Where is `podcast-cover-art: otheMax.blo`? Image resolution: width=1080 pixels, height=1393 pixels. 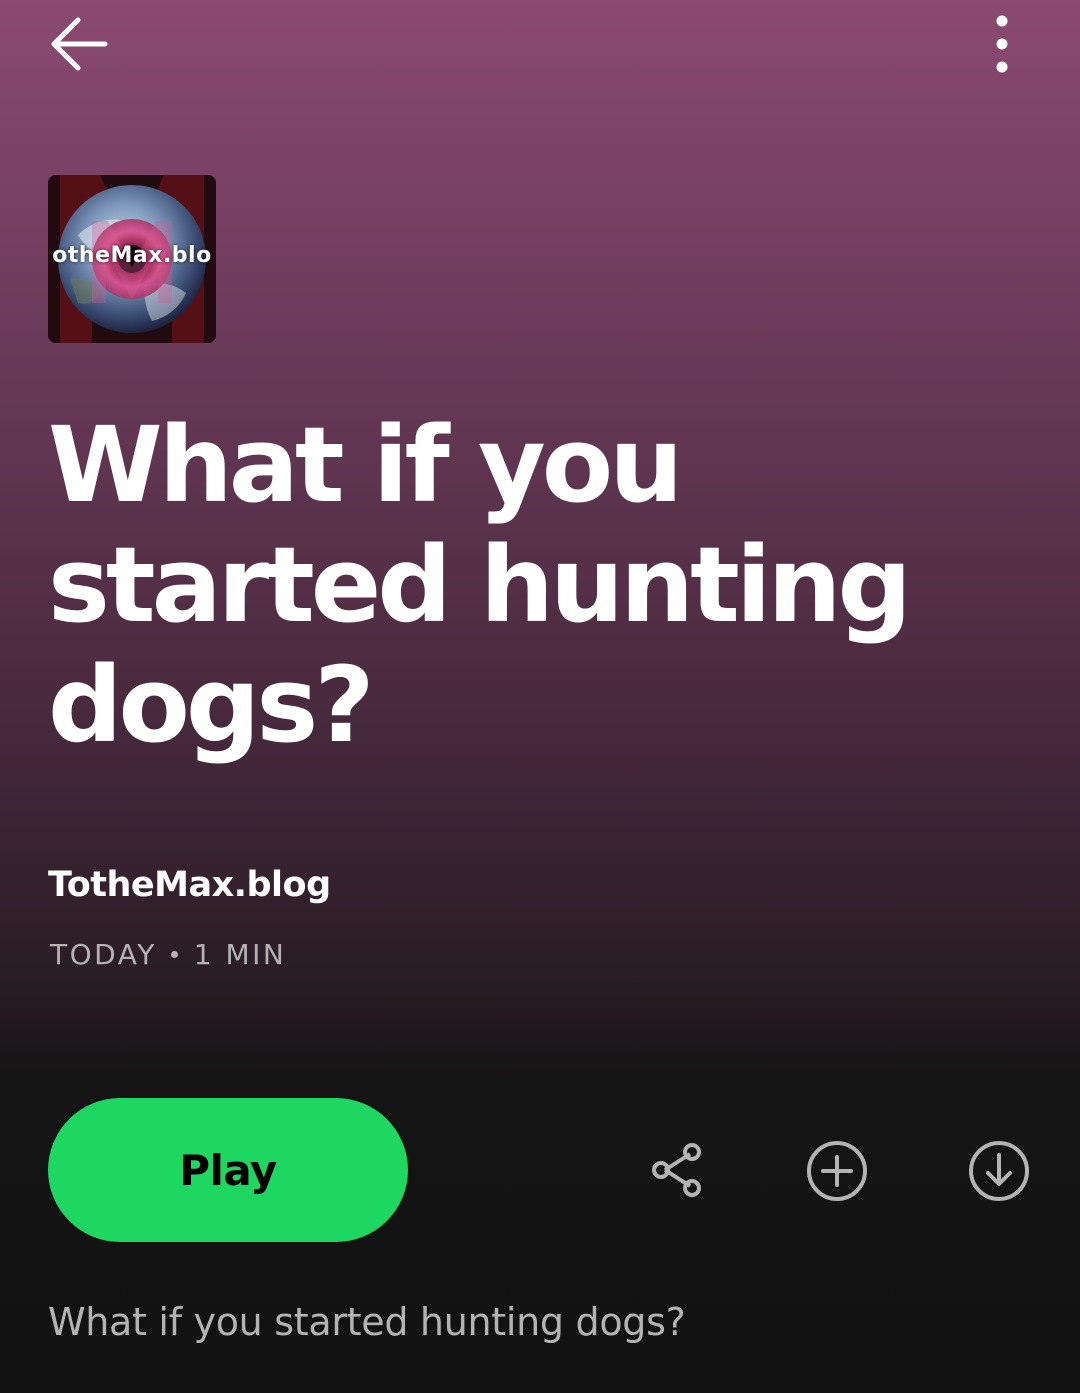 podcast-cover-art: otheMax.blo is located at coordinates (132, 259).